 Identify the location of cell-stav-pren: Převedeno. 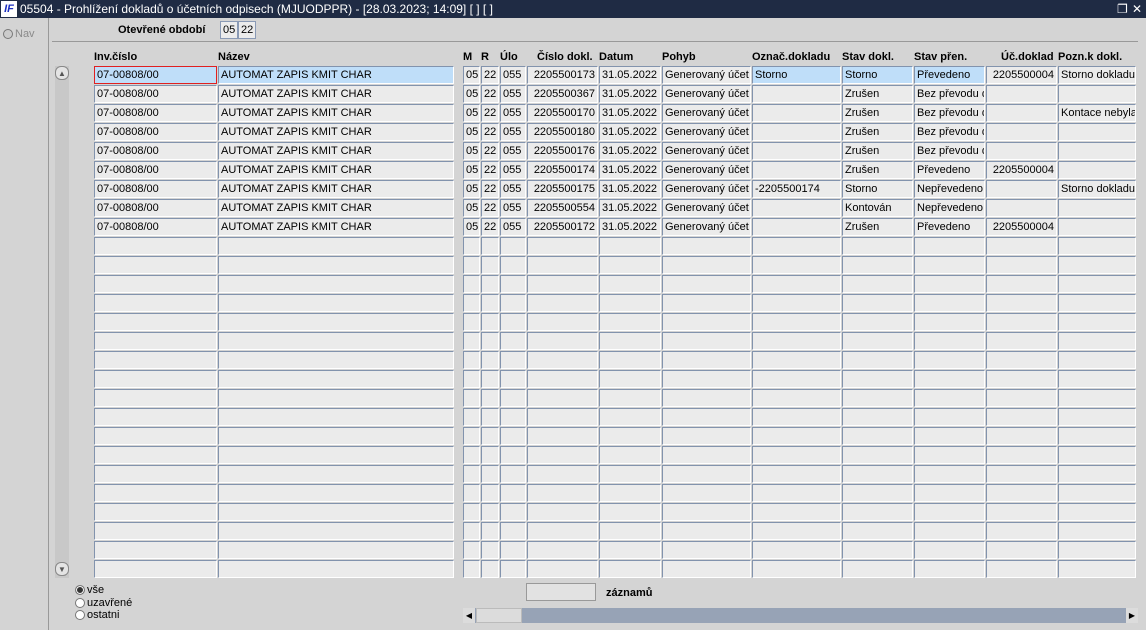
(949, 170).